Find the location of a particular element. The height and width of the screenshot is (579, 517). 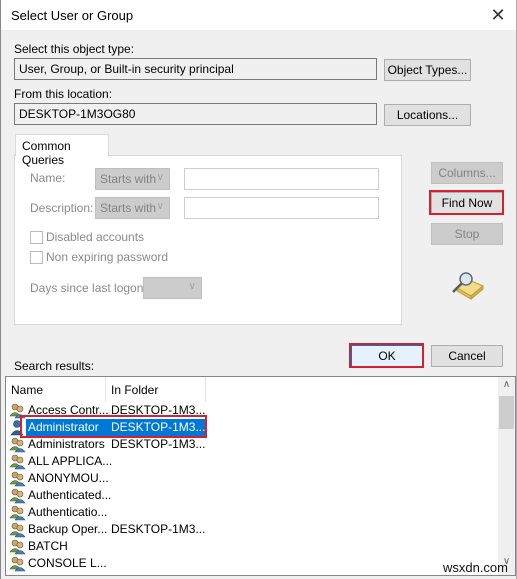

title-bar: Select User or Group ✕ is located at coordinates (258, 15).